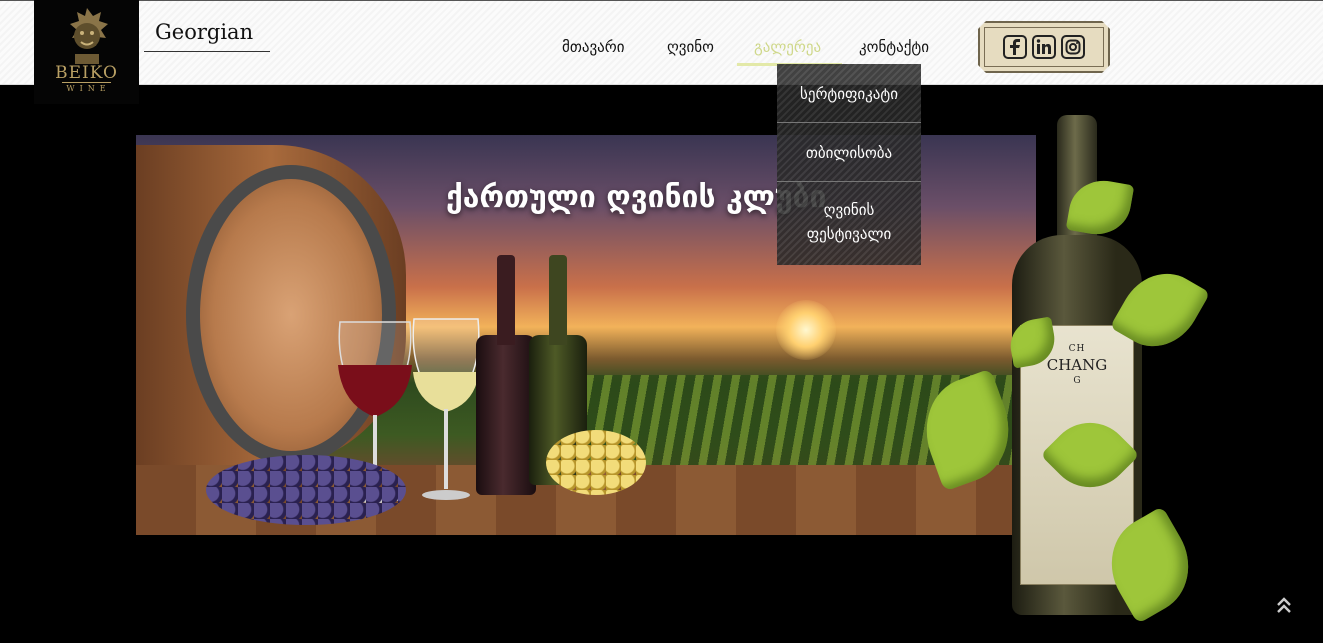 Image resolution: width=1323 pixels, height=643 pixels. I want to click on nav-item-gallery: გალერეა, so click(787, 47).